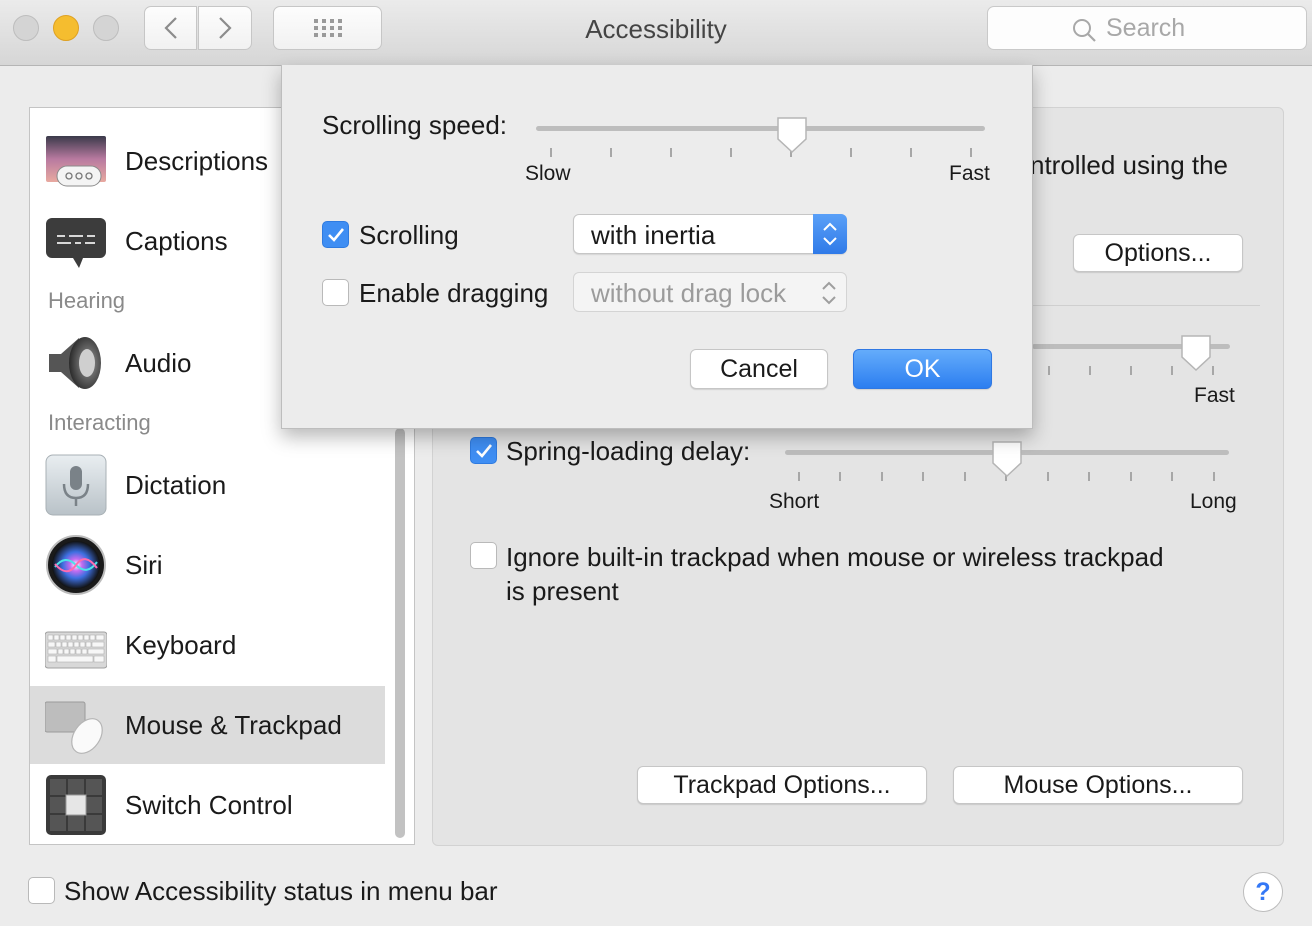 This screenshot has width=1312, height=926. Describe the element at coordinates (1201, 28) in the screenshot. I see `search-input` at that location.